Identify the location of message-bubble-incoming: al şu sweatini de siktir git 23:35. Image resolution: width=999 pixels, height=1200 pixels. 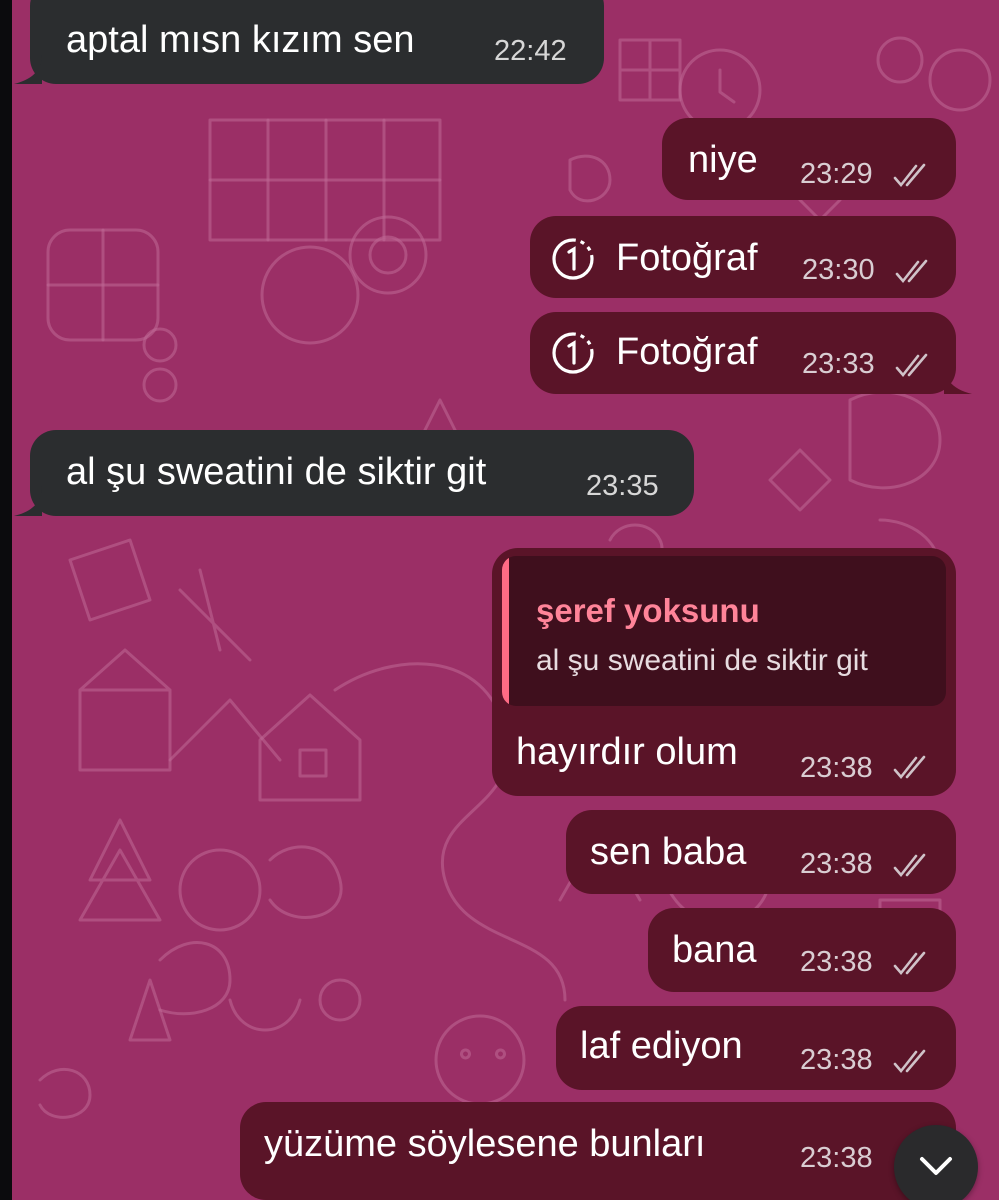
(354, 473).